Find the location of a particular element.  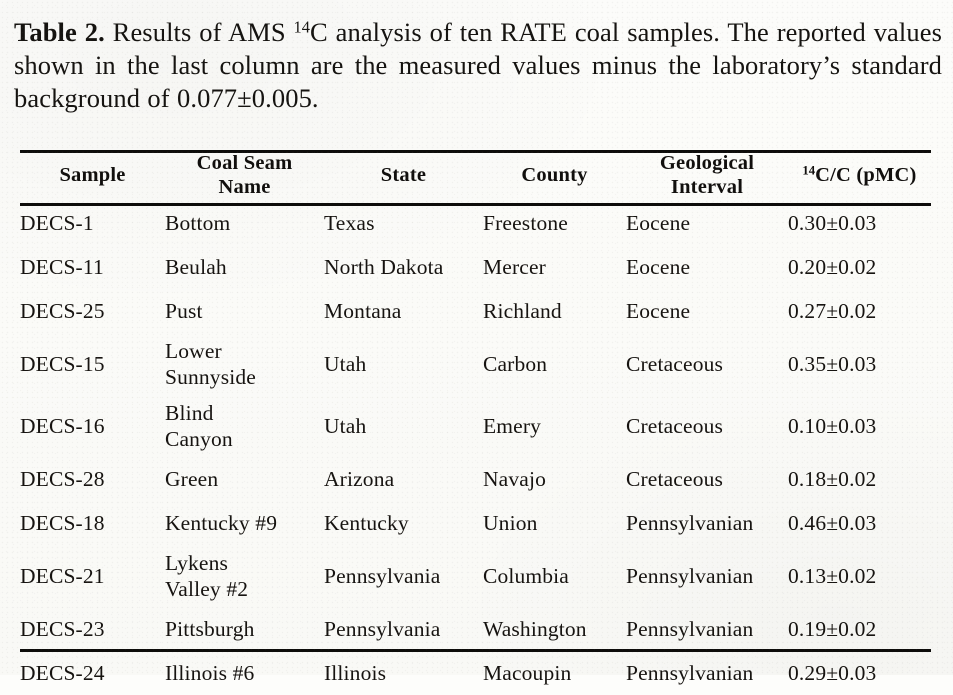

cell-seam-lines: Kentucky #9 is located at coordinates (244, 523).